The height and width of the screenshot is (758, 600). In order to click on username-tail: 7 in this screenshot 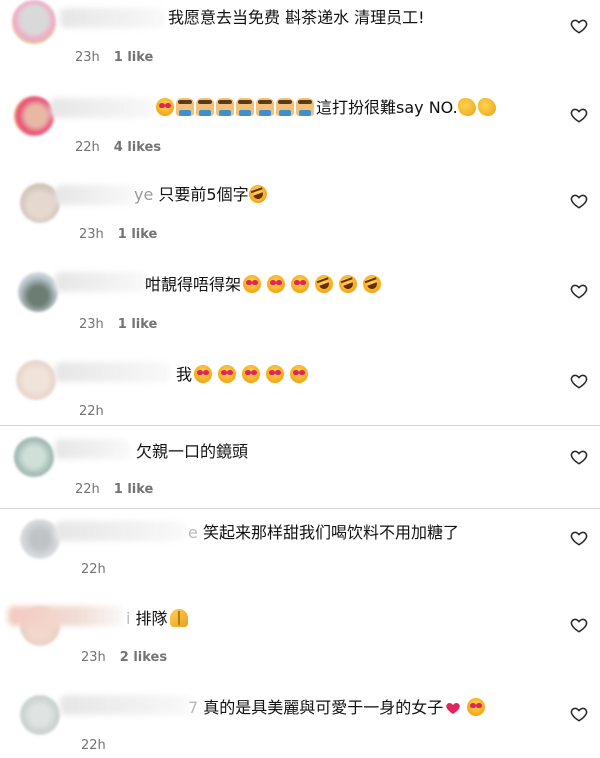, I will do `click(193, 707)`.